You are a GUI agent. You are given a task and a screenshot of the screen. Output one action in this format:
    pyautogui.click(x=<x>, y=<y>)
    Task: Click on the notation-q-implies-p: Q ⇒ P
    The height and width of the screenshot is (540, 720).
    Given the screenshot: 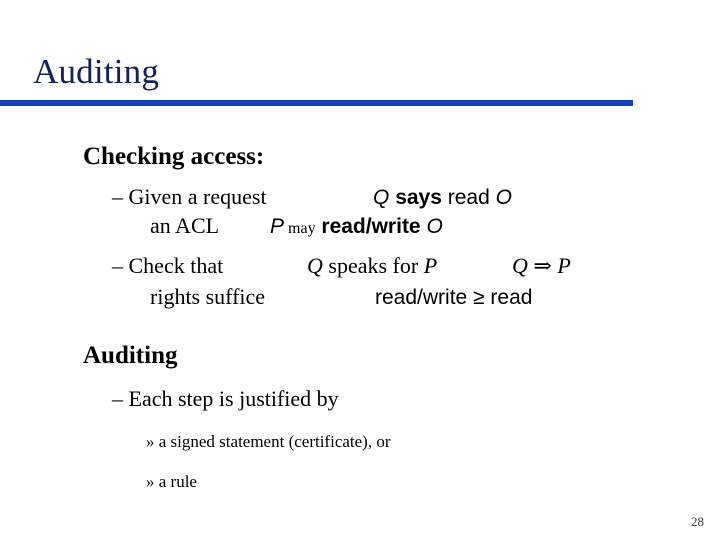 What is the action you would take?
    pyautogui.click(x=541, y=266)
    